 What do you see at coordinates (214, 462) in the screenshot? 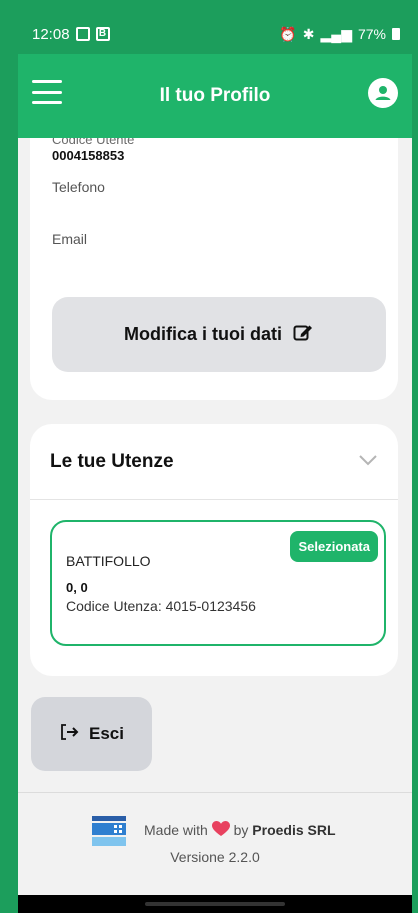
I see `utenze-header: Le tue Utenze` at bounding box center [214, 462].